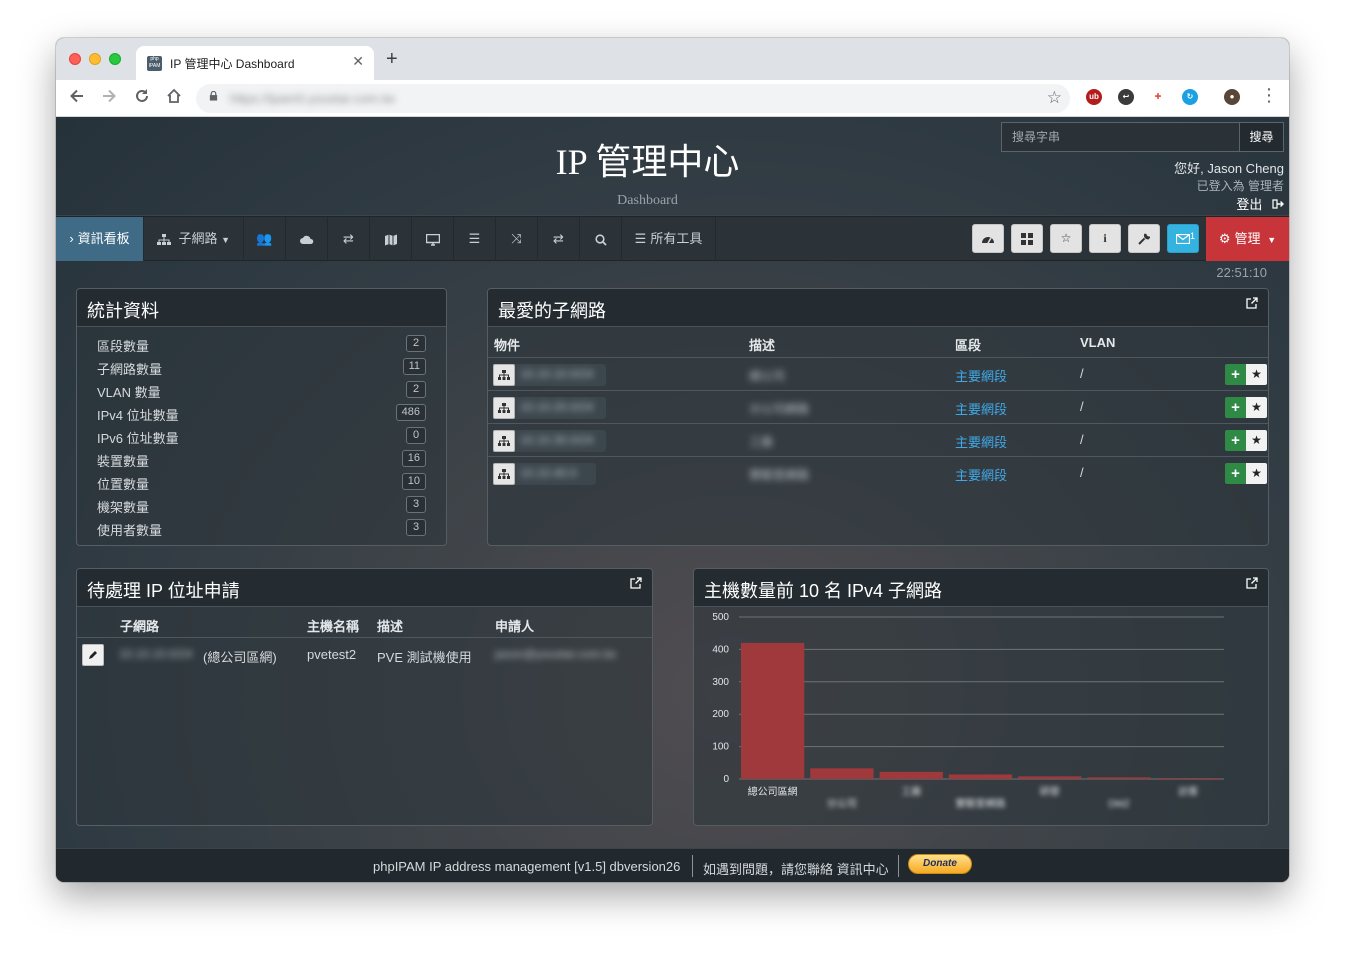  What do you see at coordinates (198, 238) in the screenshot?
I see `nav-subnets-label: 子網路` at bounding box center [198, 238].